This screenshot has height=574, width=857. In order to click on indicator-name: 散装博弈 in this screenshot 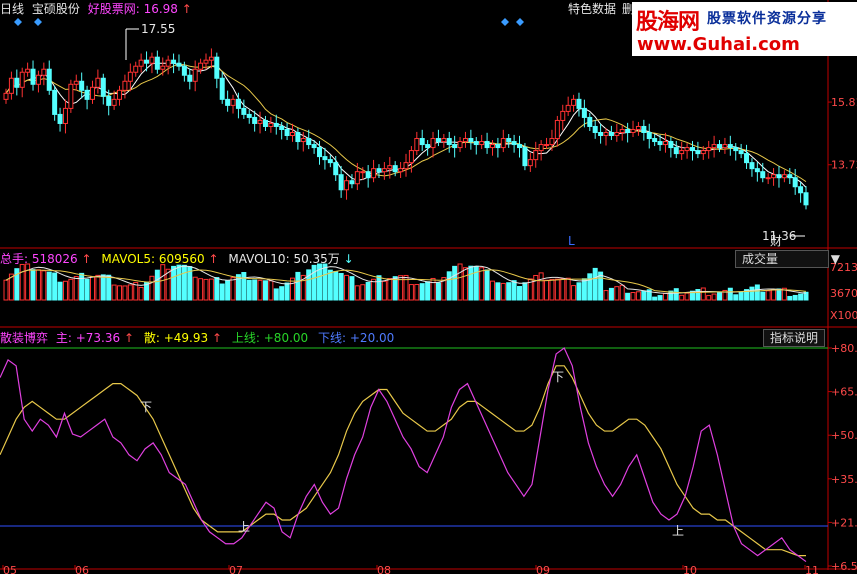, I will do `click(24, 338)`.